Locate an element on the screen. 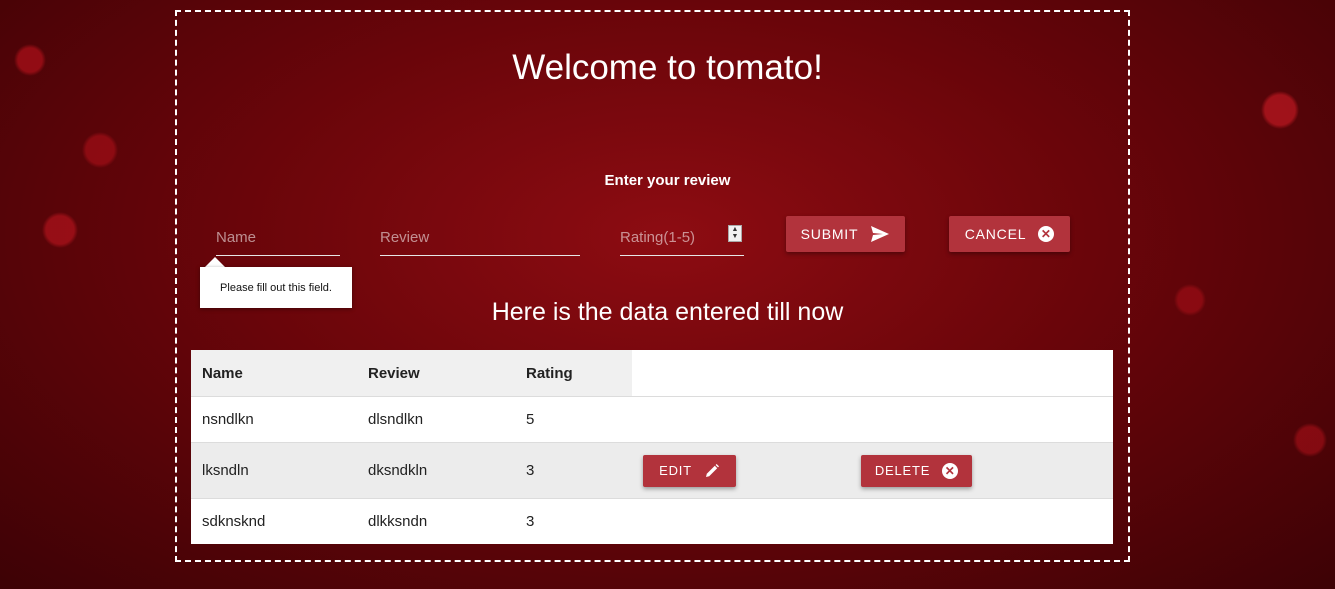 Image resolution: width=1335 pixels, height=589 pixels. pencil-icon is located at coordinates (712, 470).